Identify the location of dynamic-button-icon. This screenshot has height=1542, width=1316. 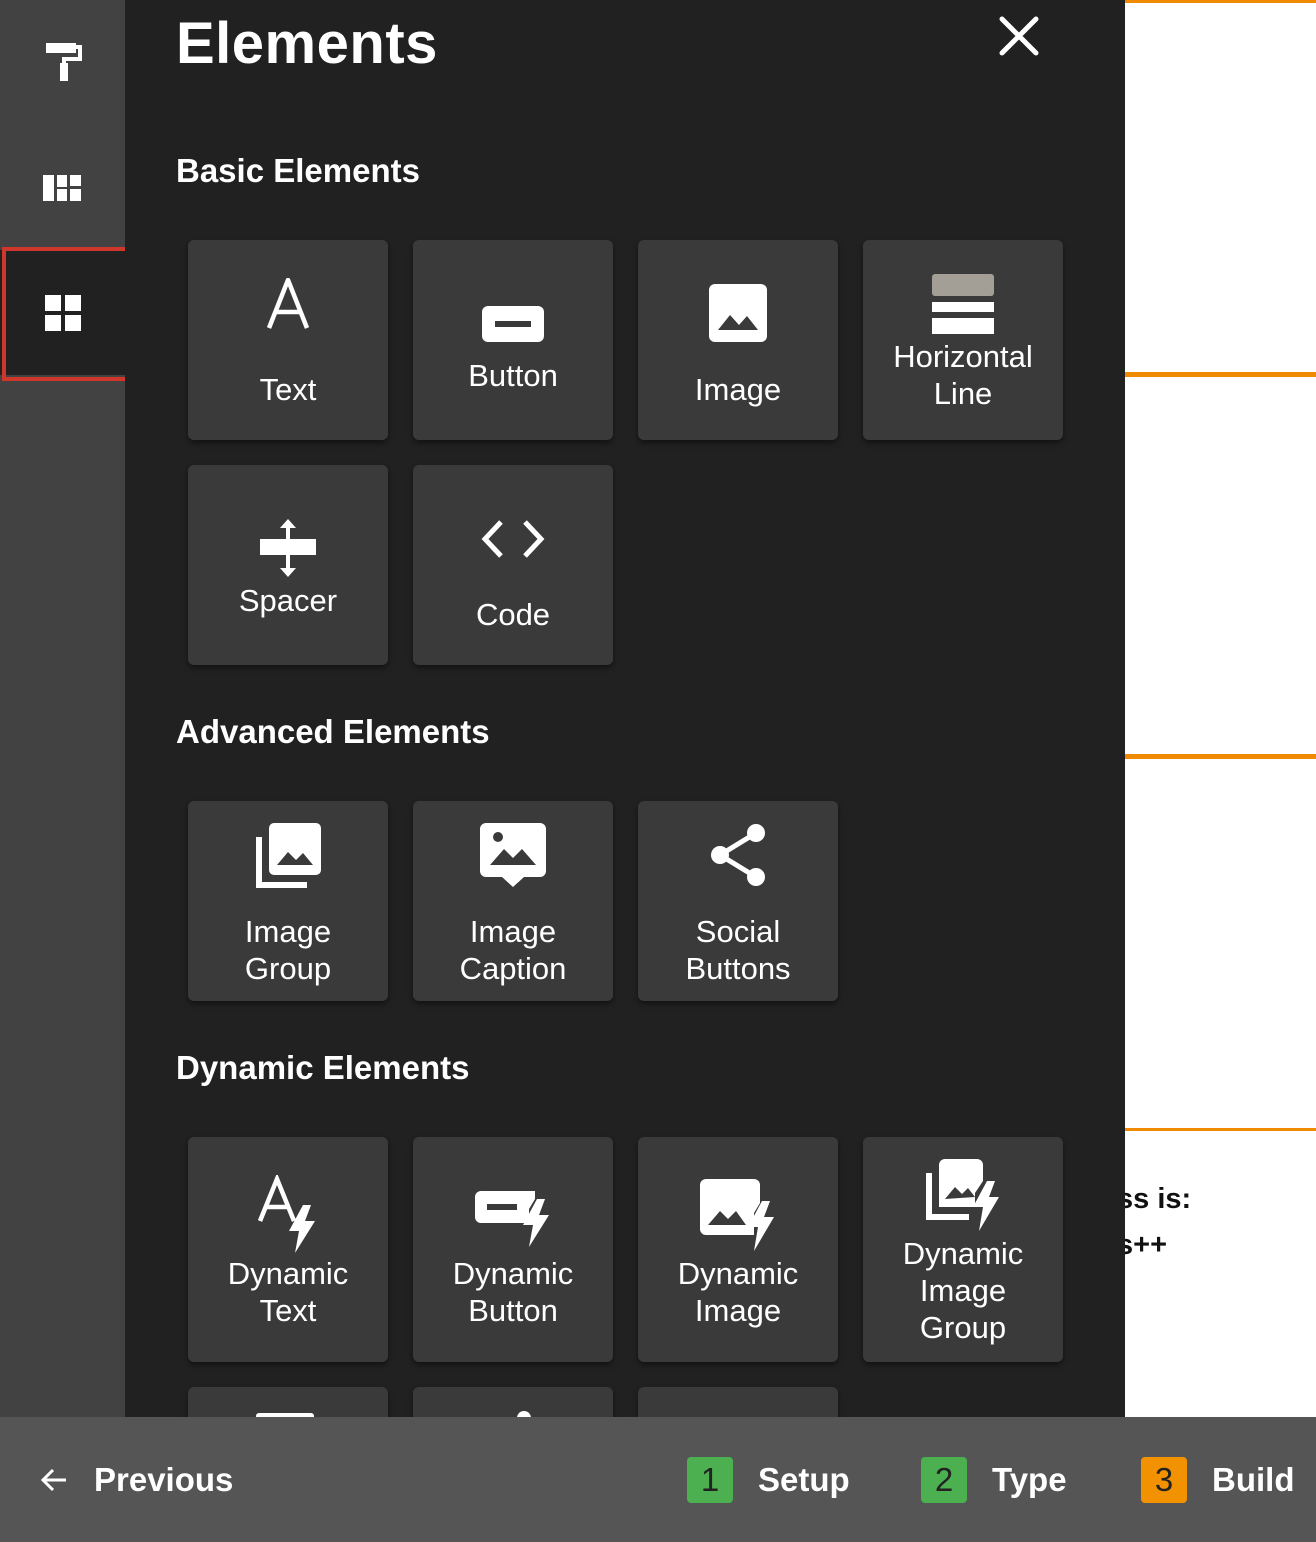
(512, 1219).